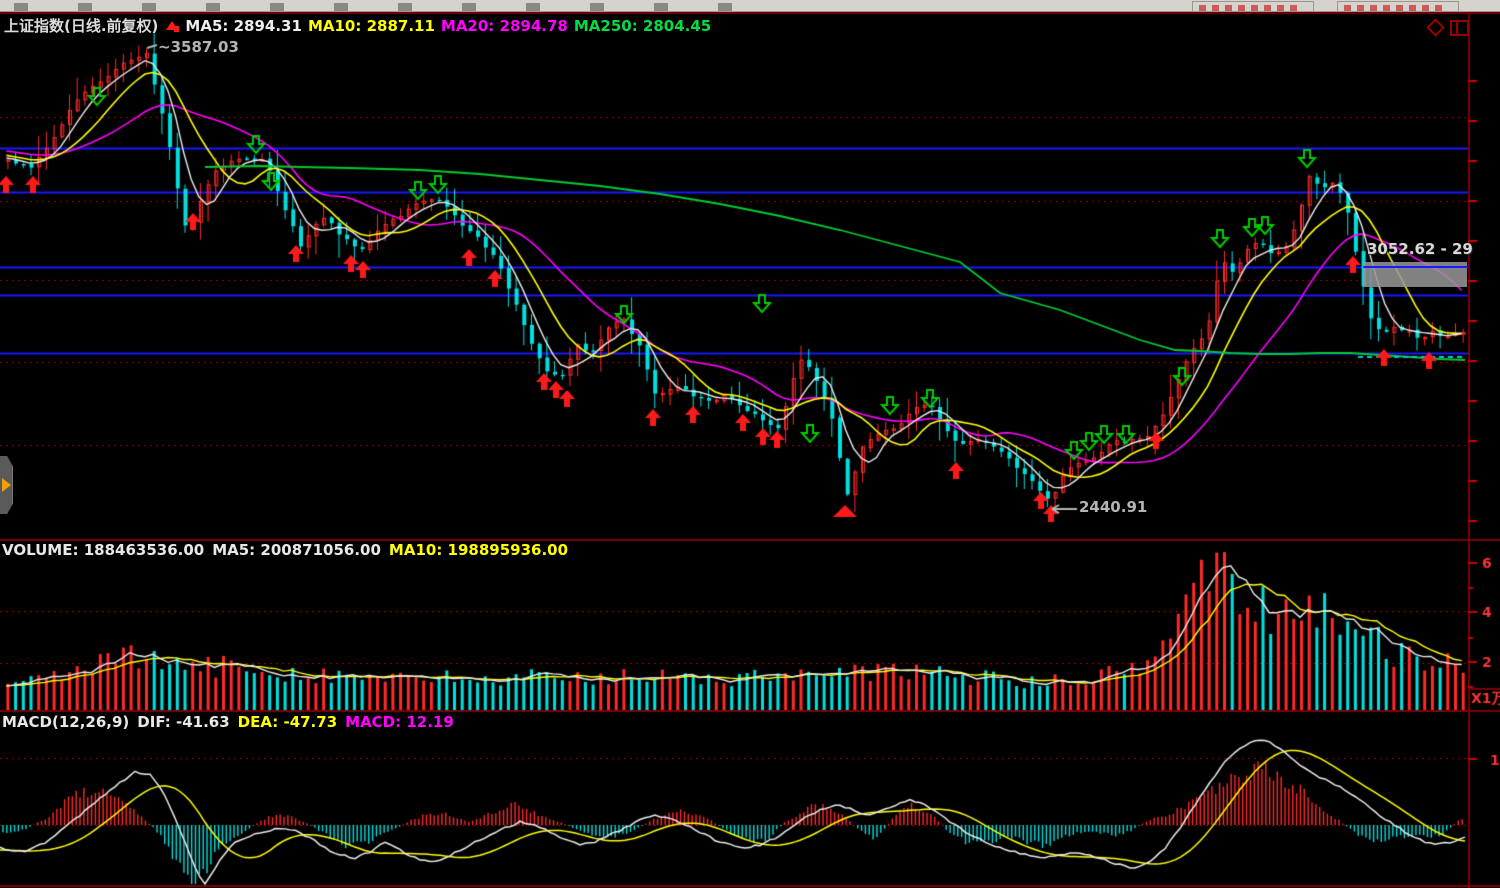 The image size is (1500, 888). Describe the element at coordinates (172, 25) in the screenshot. I see `trend-up-arrow-icon` at that location.